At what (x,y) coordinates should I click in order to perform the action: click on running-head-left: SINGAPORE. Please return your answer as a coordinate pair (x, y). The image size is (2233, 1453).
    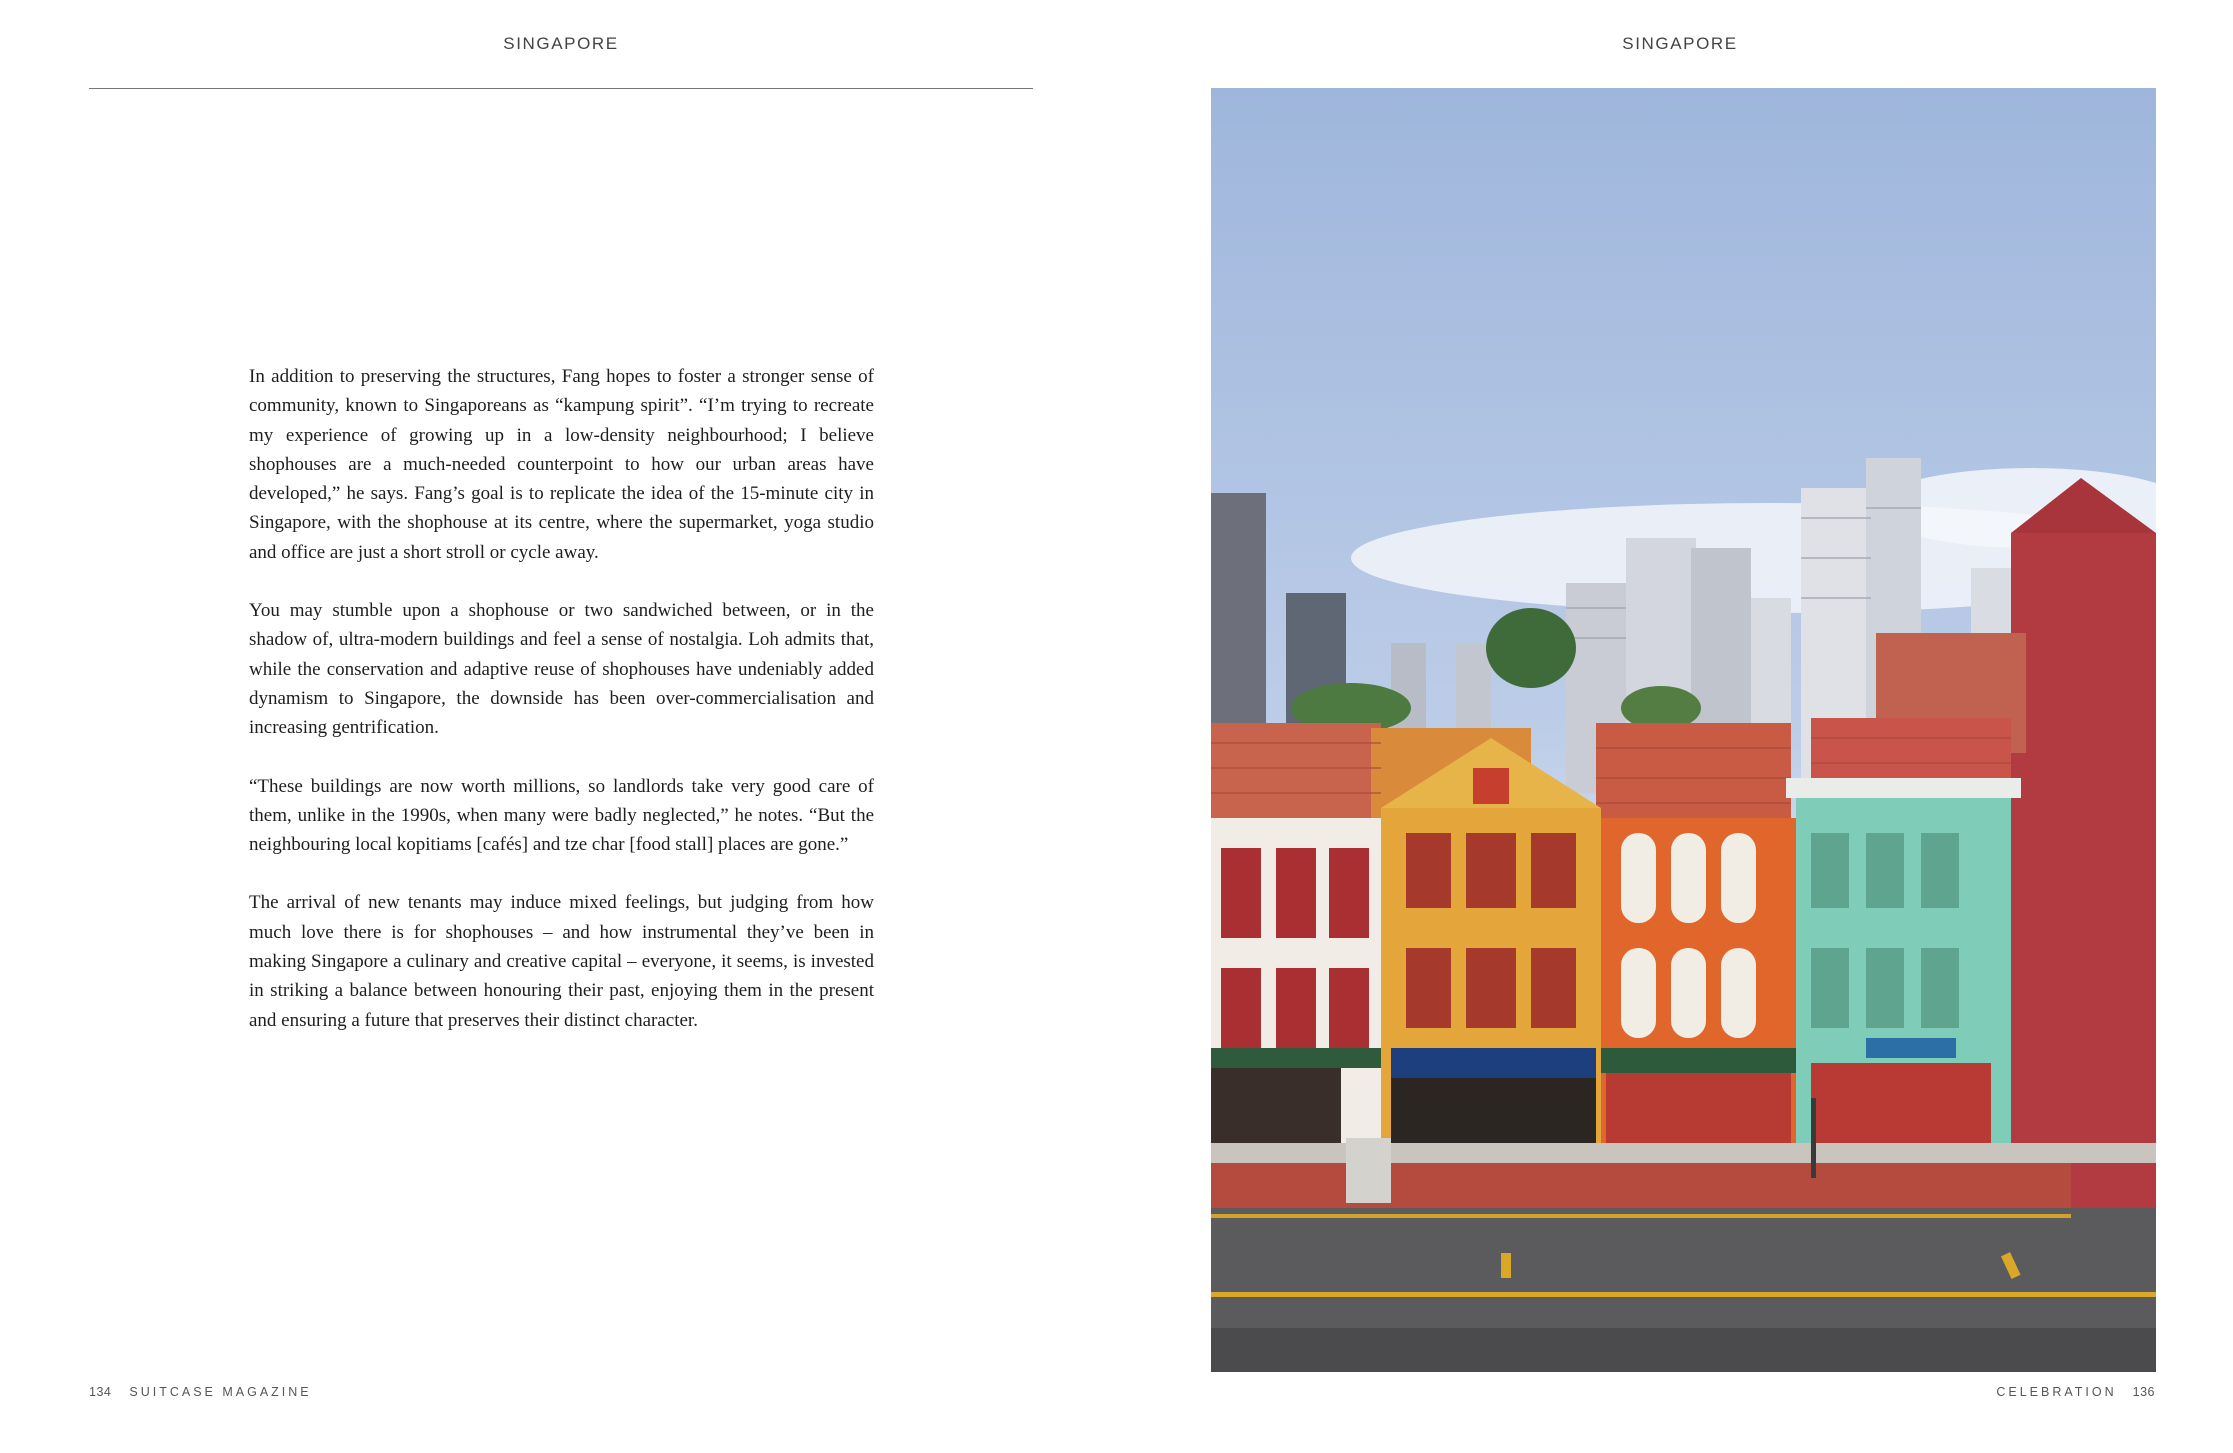
    Looking at the image, I should click on (561, 43).